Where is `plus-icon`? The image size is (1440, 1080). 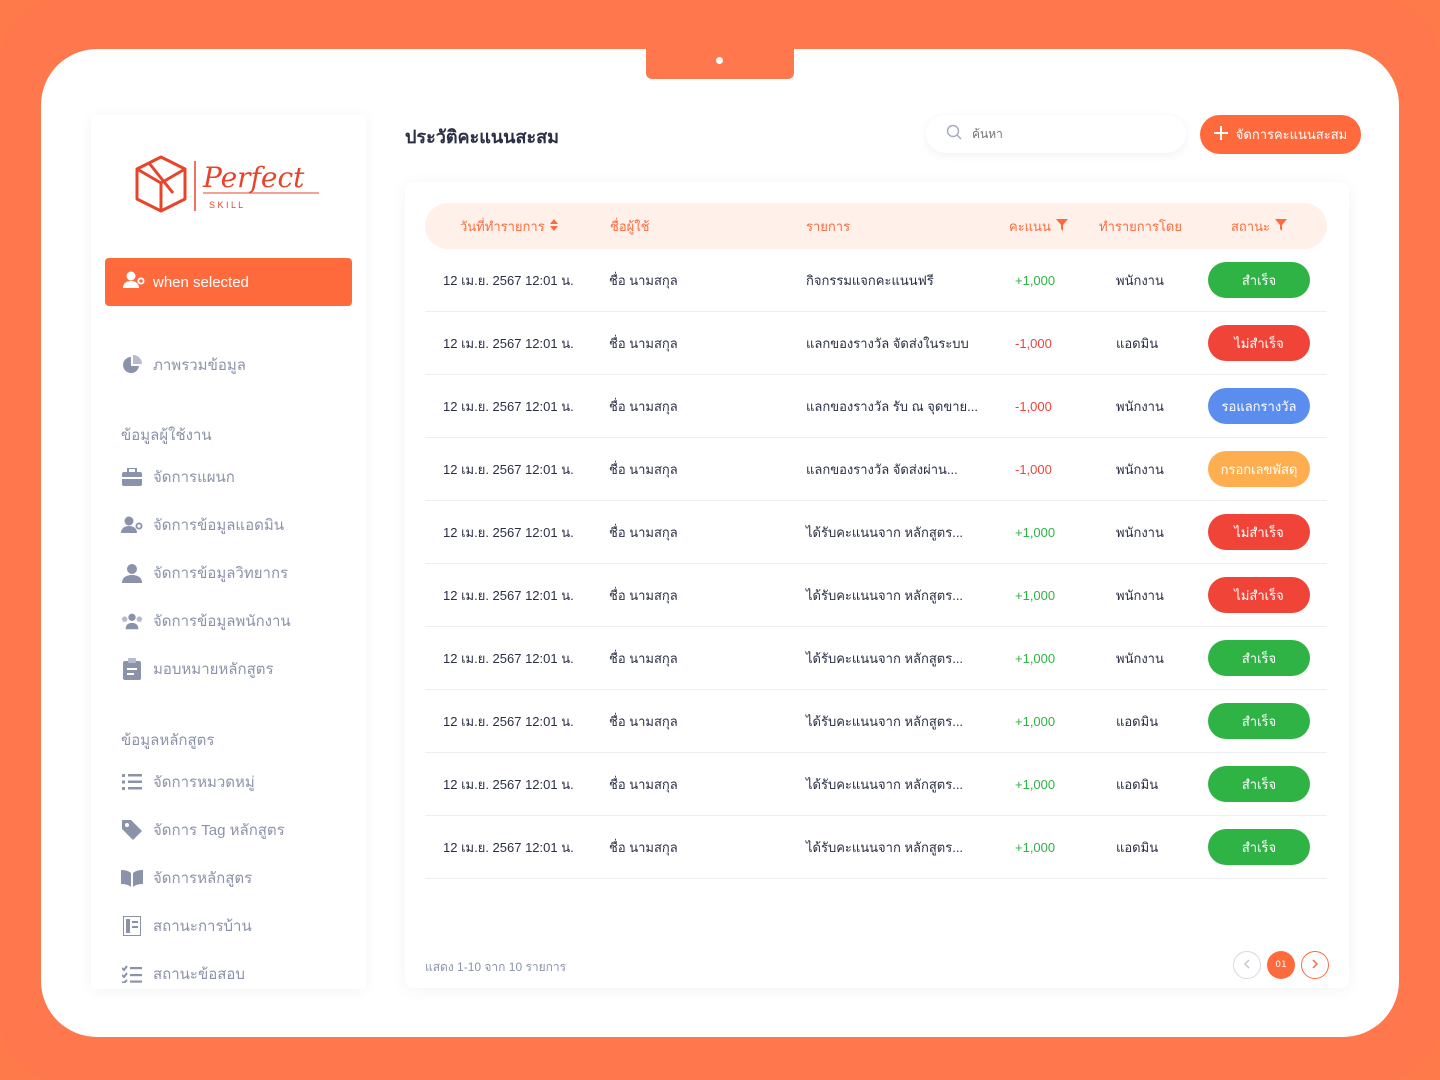 plus-icon is located at coordinates (1220, 134).